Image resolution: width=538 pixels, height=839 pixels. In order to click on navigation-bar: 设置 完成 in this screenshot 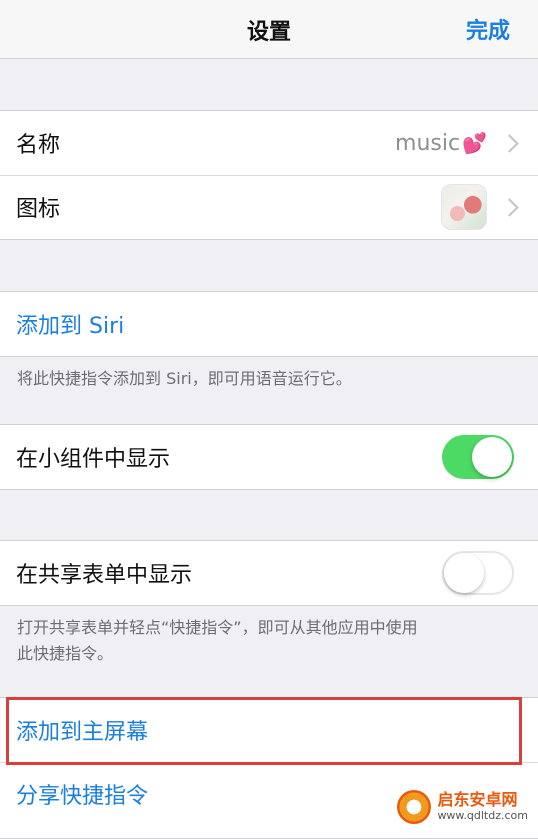, I will do `click(269, 29)`.